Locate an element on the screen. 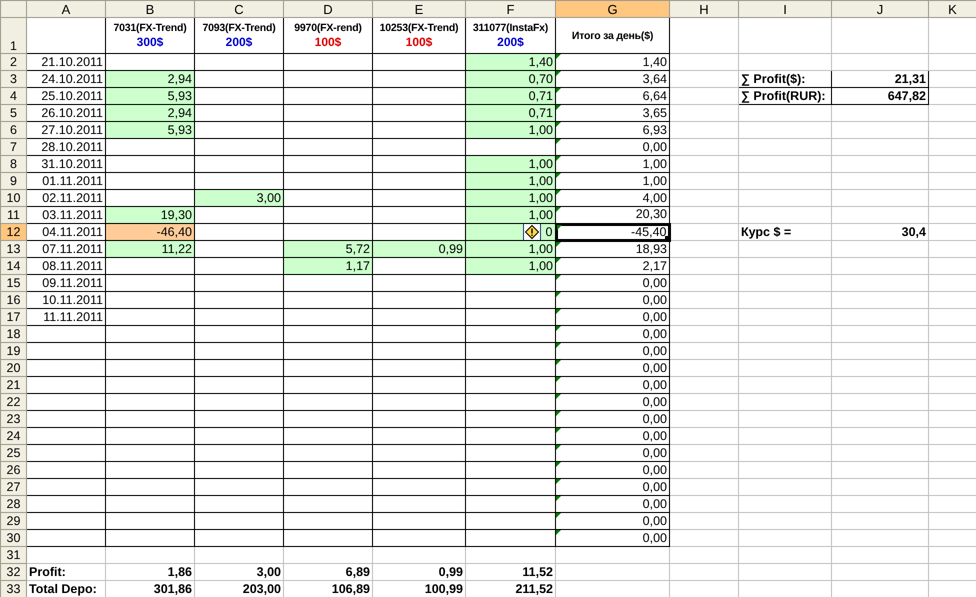  table-cell: 25.10.2011 is located at coordinates (66, 96).